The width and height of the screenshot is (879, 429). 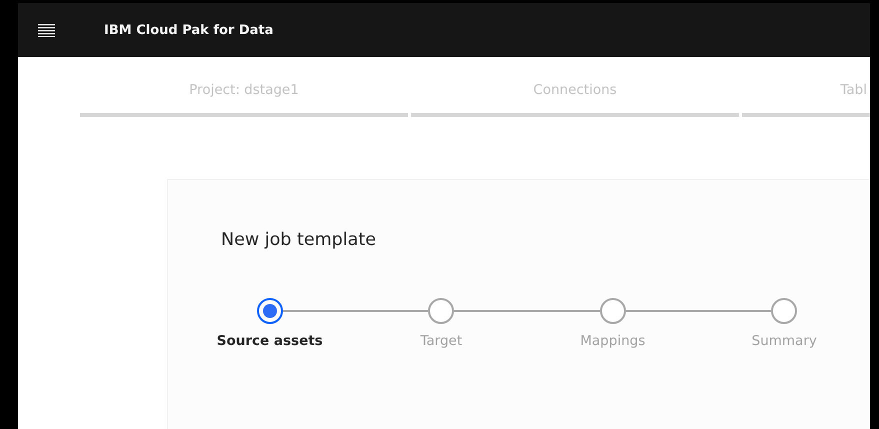 I want to click on step-label: Source assets, so click(x=269, y=341).